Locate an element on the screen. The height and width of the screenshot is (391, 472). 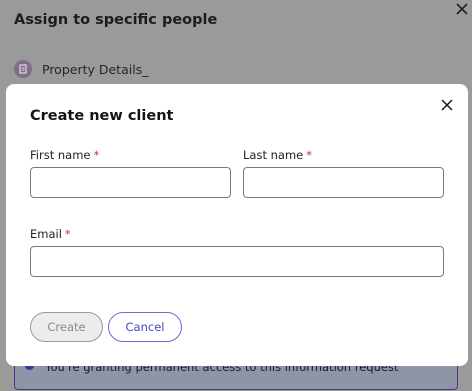
property-details-label: Property Details_ is located at coordinates (95, 69).